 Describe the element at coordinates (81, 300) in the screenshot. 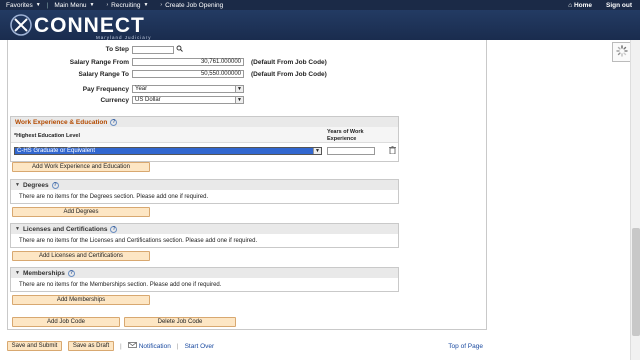

I see `add-memberships-button: Add Memberships` at that location.